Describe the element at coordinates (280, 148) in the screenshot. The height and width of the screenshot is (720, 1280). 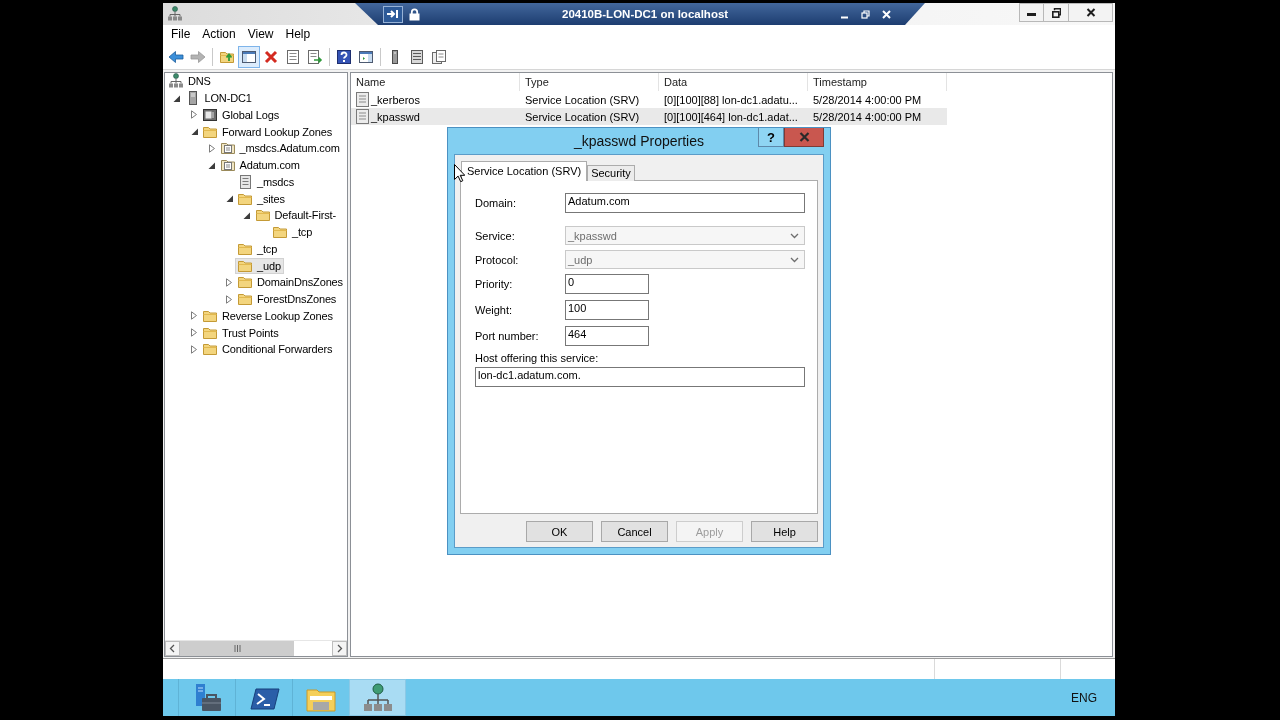
I see `tree-item: _msdcs.Adatum.com` at that location.